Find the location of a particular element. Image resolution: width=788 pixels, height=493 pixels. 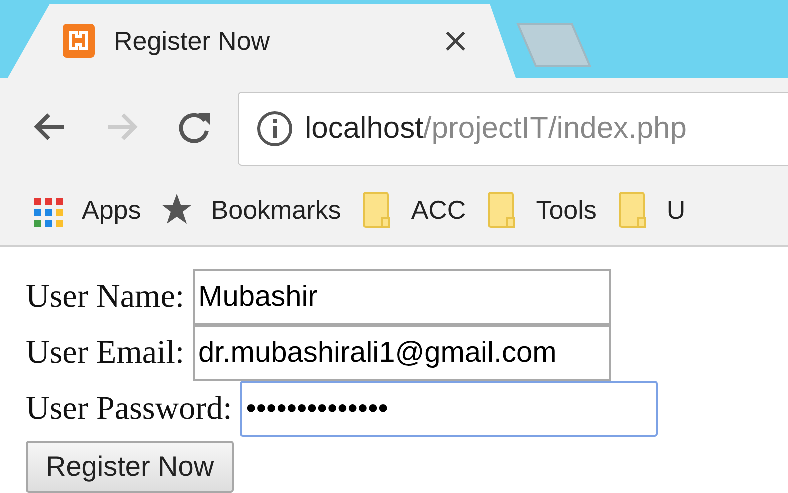

browser-tab: Register Now × is located at coordinates (262, 41).